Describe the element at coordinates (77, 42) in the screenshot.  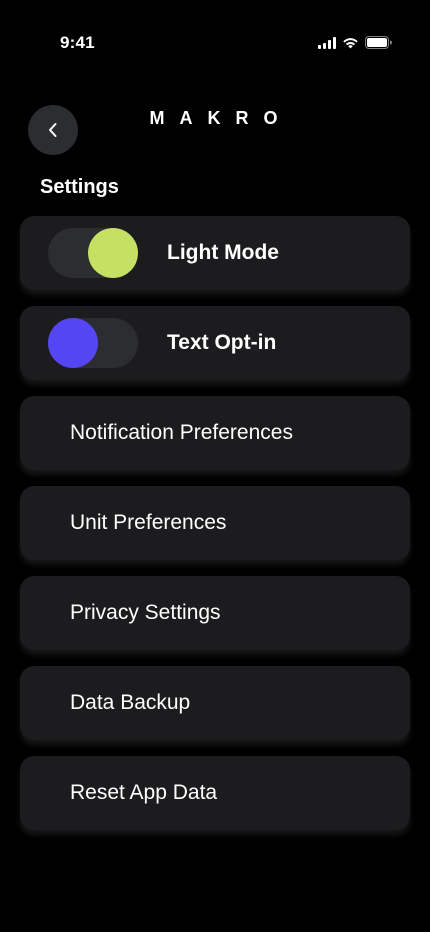
I see `status-time: 9:41` at that location.